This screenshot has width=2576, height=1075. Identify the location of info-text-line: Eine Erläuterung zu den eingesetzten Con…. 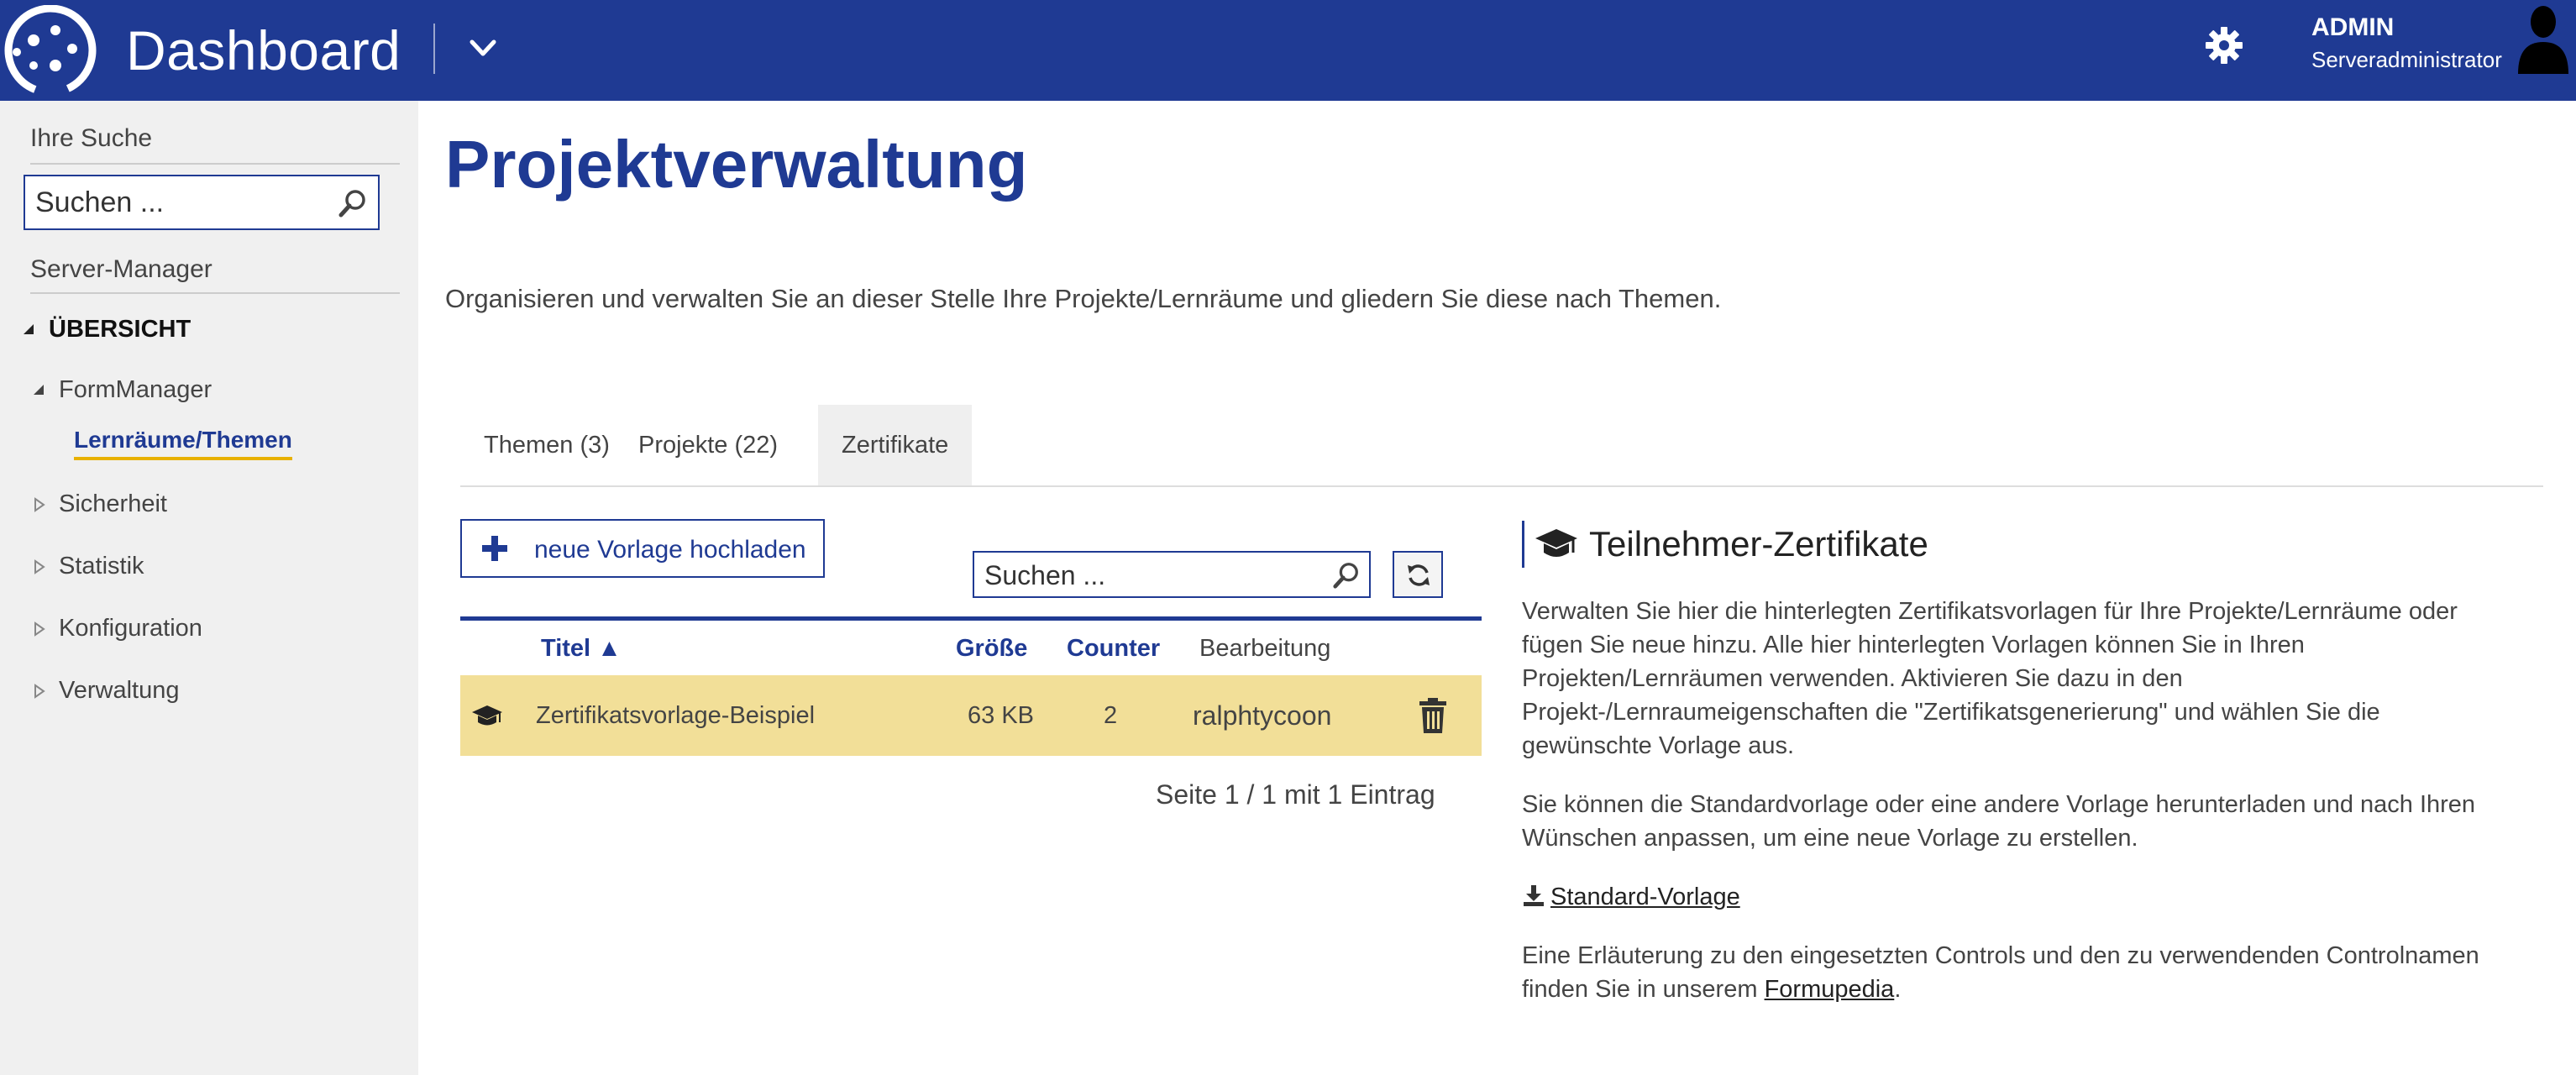
(2000, 955).